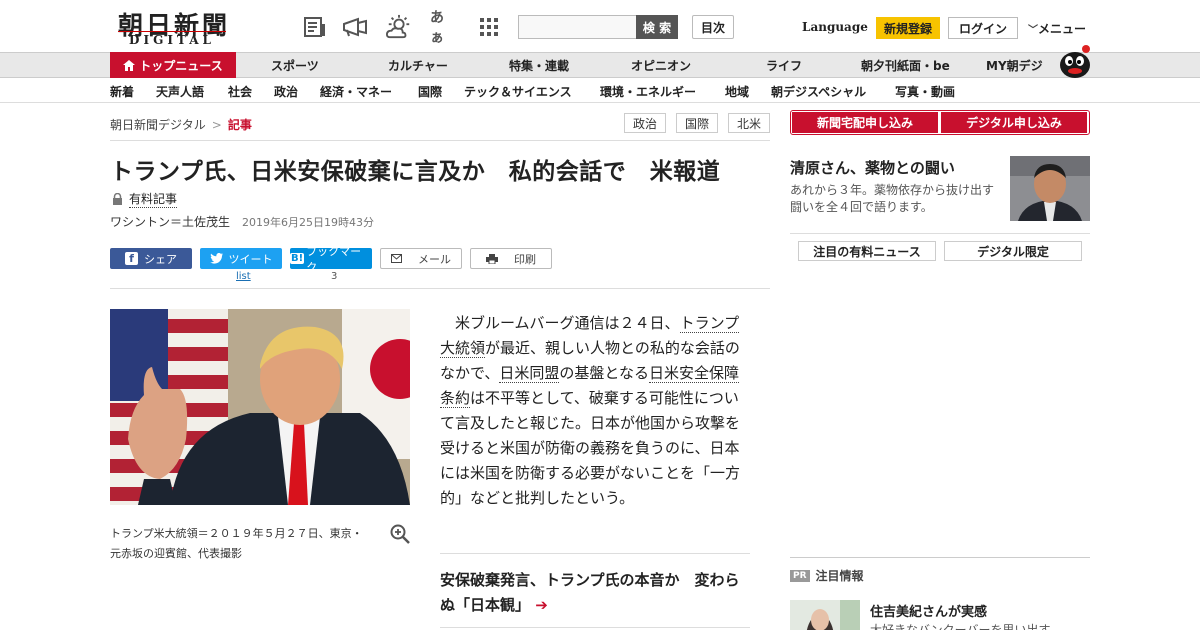 The width and height of the screenshot is (1200, 630). What do you see at coordinates (539, 65) in the screenshot?
I see `nav-item-features: 特集・連載` at bounding box center [539, 65].